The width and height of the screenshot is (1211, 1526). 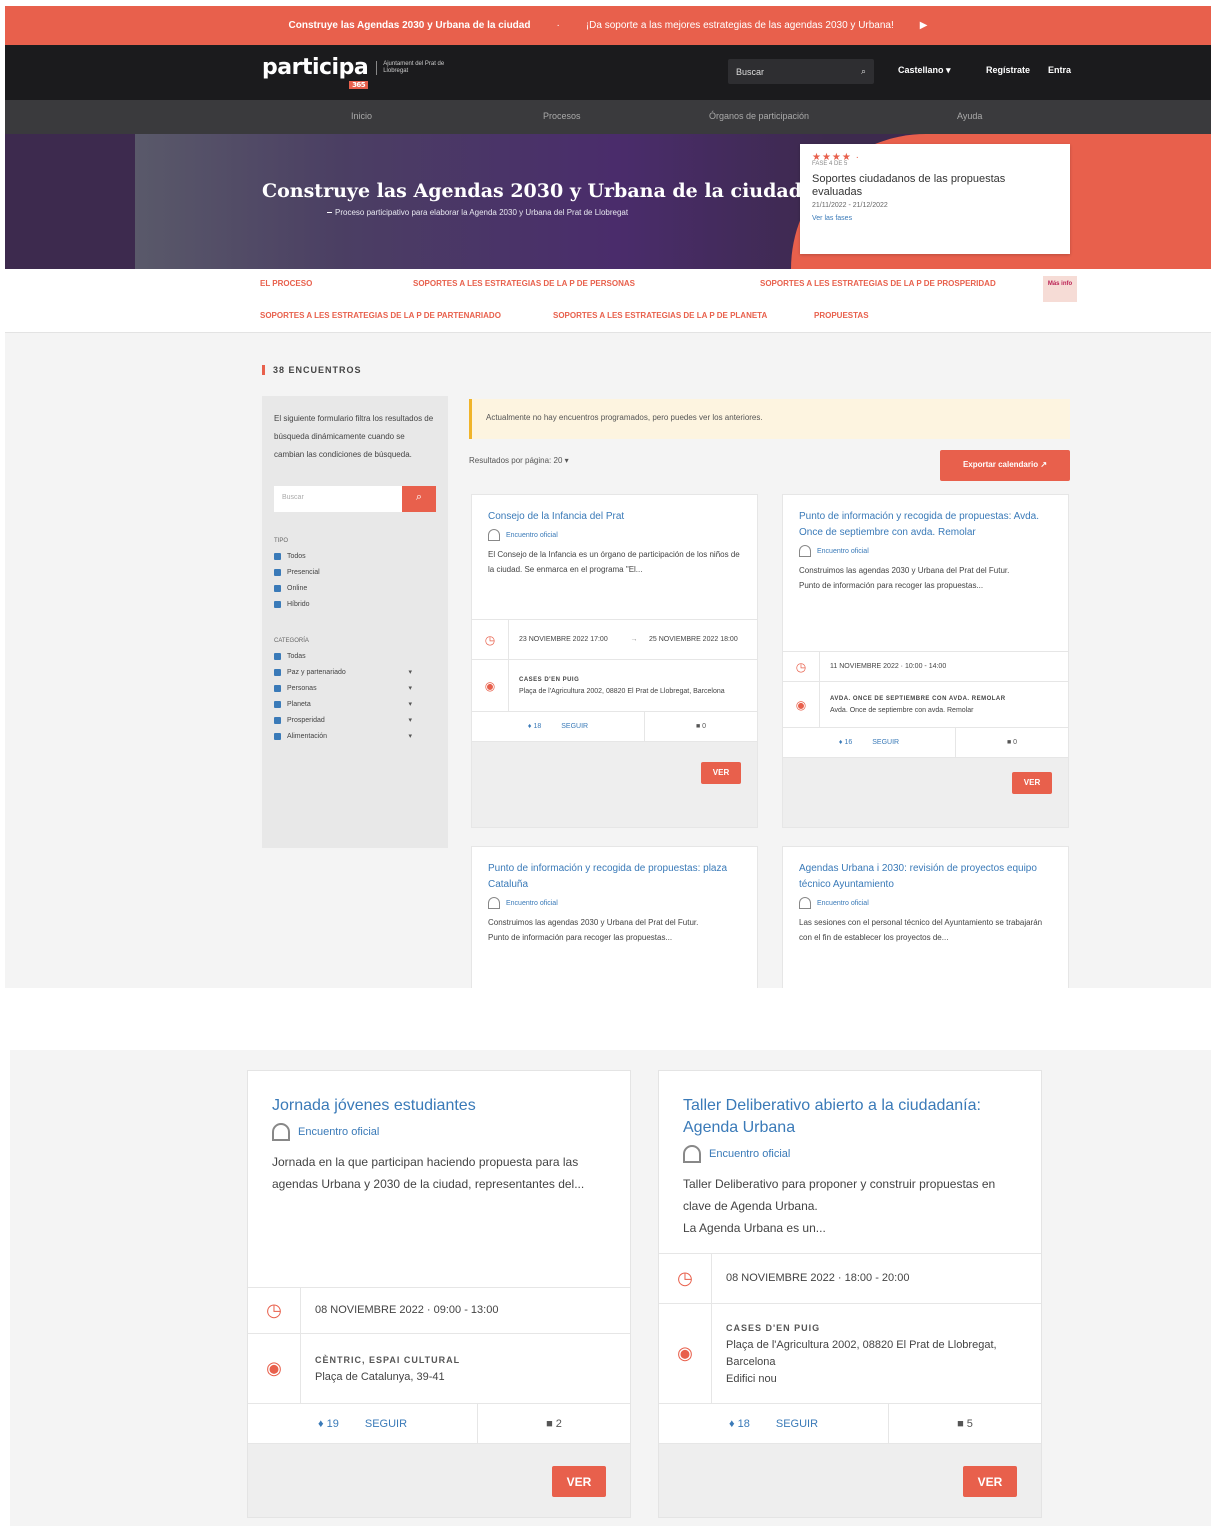 What do you see at coordinates (355, 656) in the screenshot?
I see `category-option: Todas` at bounding box center [355, 656].